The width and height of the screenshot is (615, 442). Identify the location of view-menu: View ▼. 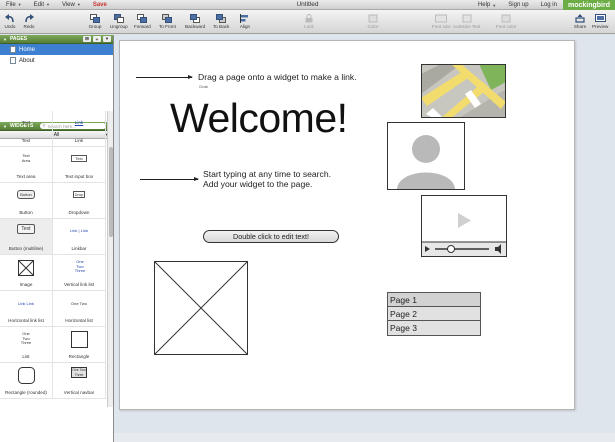
(71, 5).